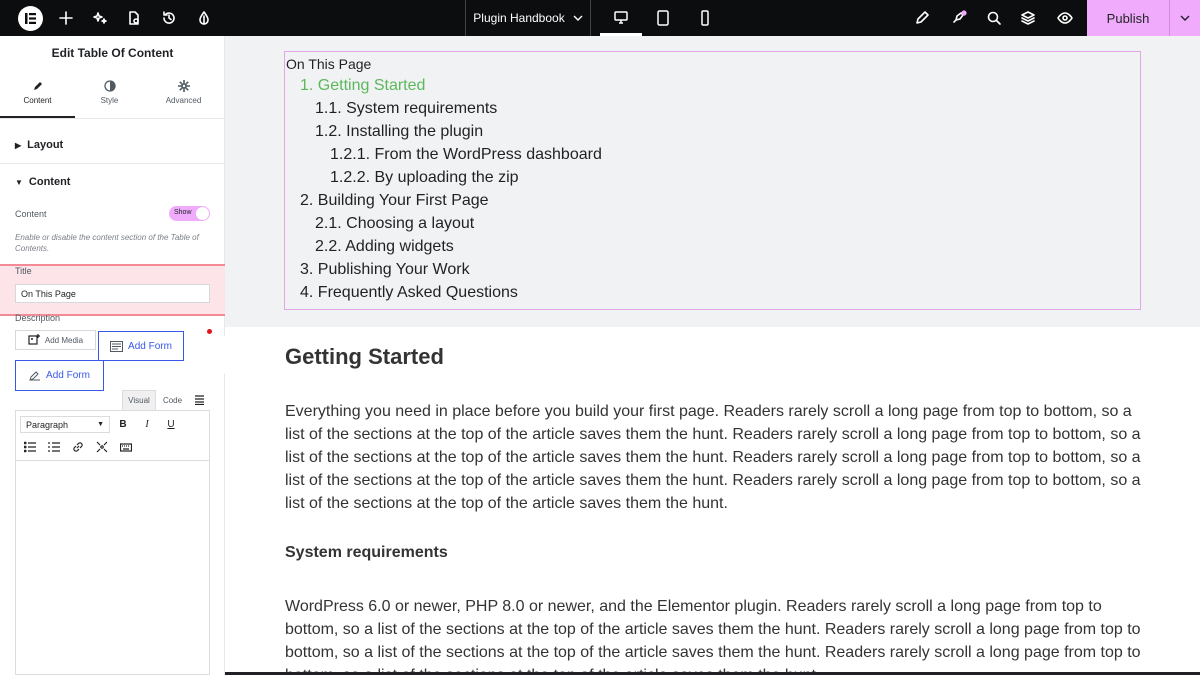 This screenshot has width=1200, height=675. Describe the element at coordinates (409, 293) in the screenshot. I see `toc-item: 4. Frequently Asked Questions` at that location.